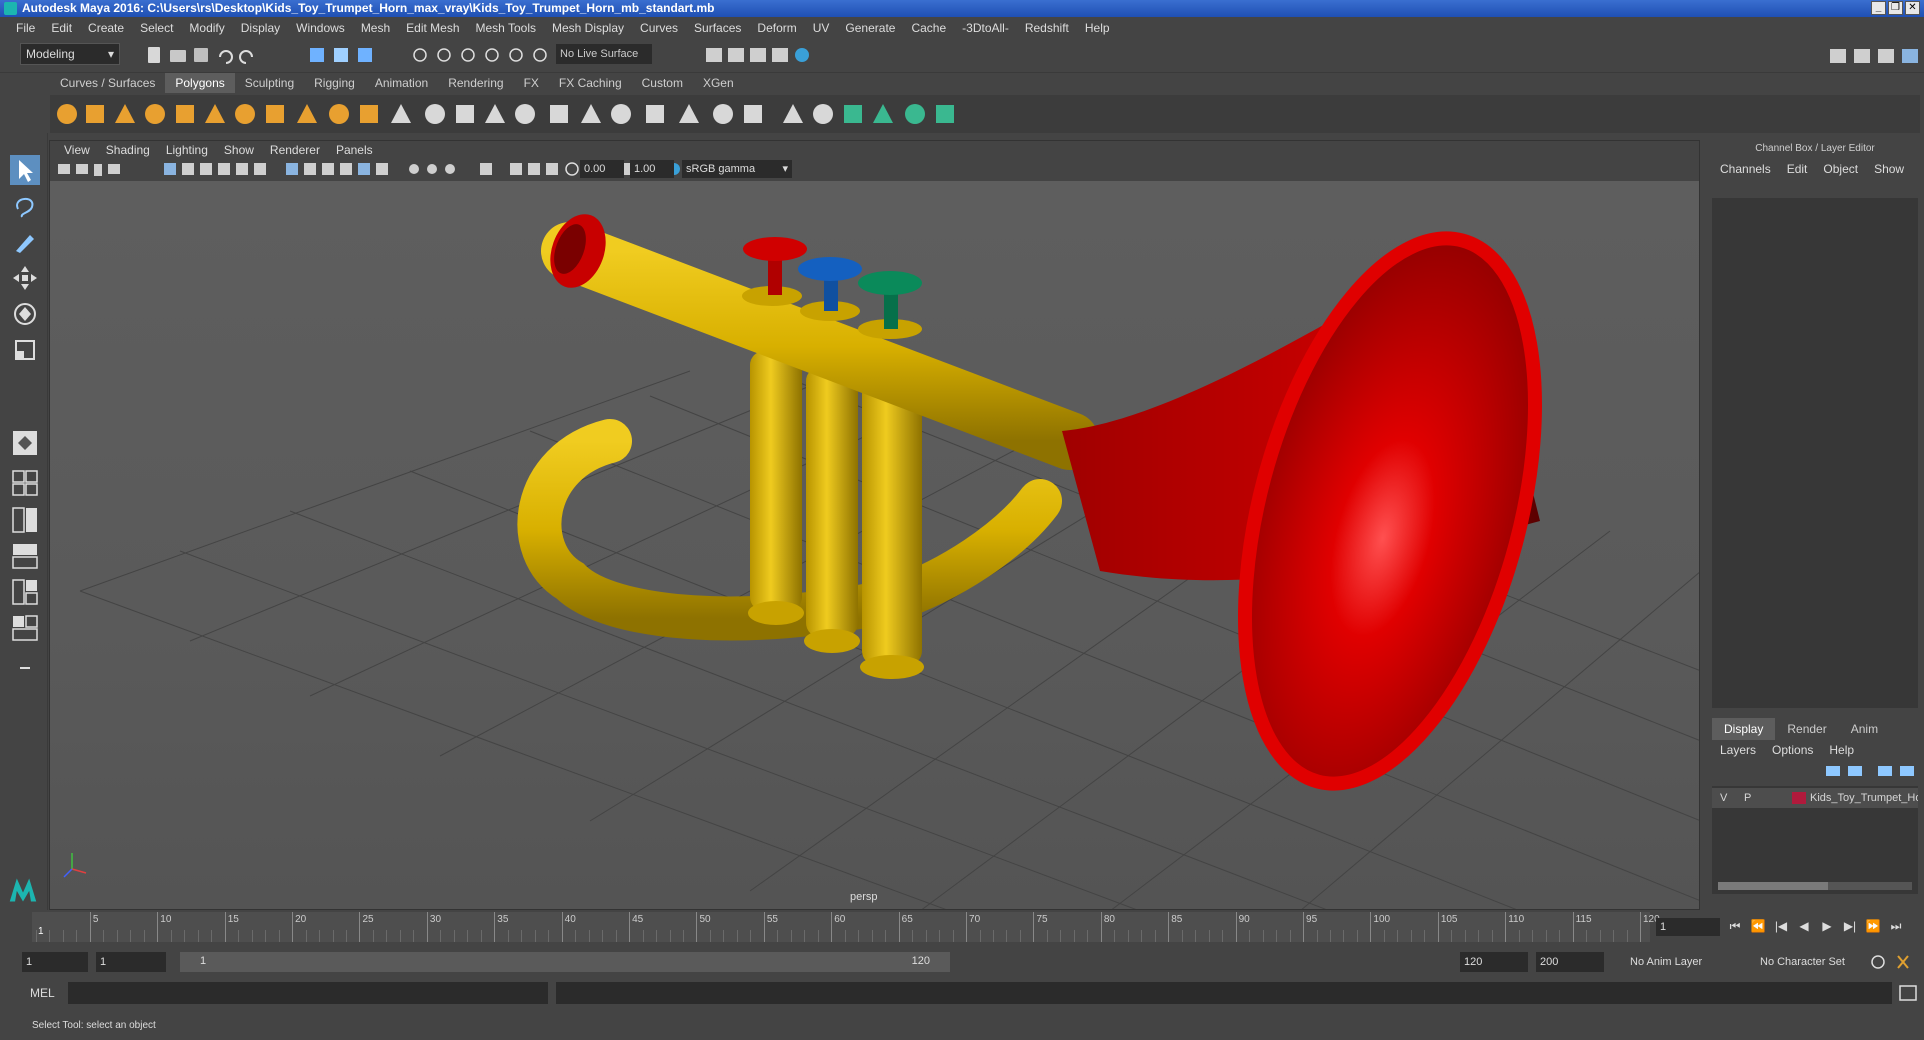 Image resolution: width=1924 pixels, height=1040 pixels. I want to click on menu-curves: Curves, so click(659, 28).